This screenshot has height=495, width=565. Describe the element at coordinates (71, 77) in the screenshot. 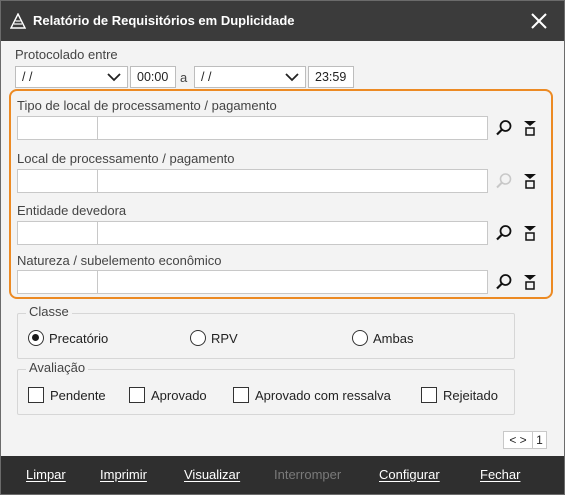

I see `date-from-select: / /` at that location.